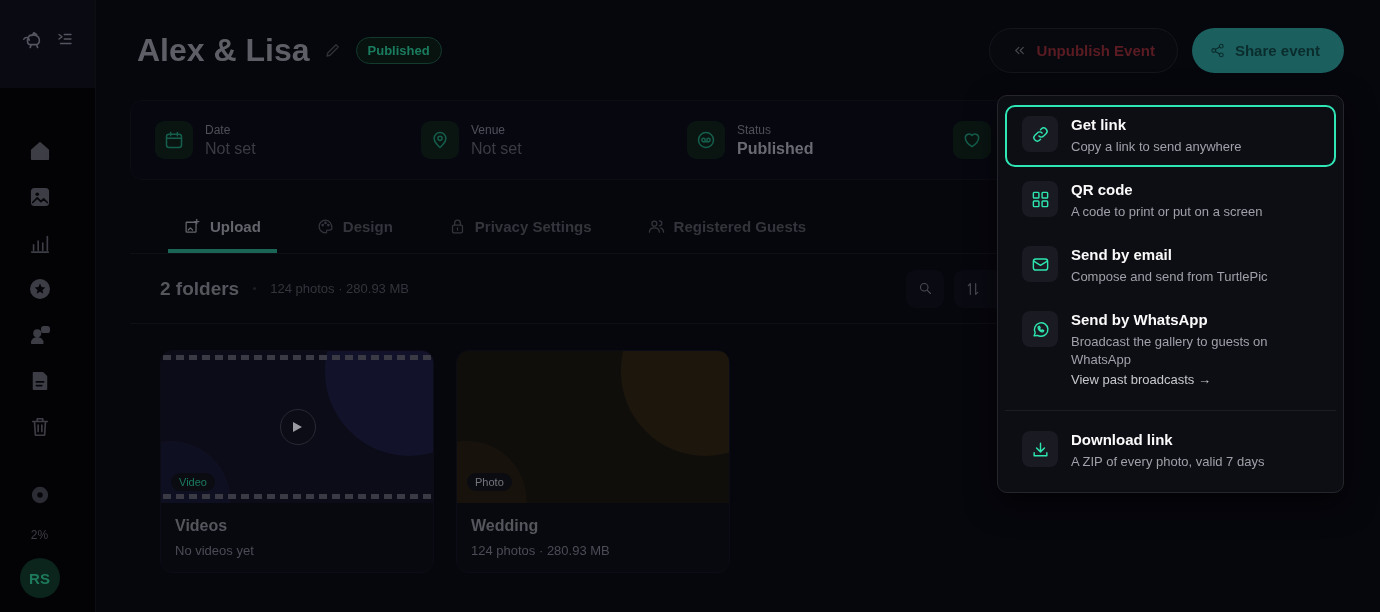 The width and height of the screenshot is (1380, 612). I want to click on menu-item: Send by WhatsApp Broadcast the gallery to guests on WhatsApp View past broadcasts →, so click(1170, 349).